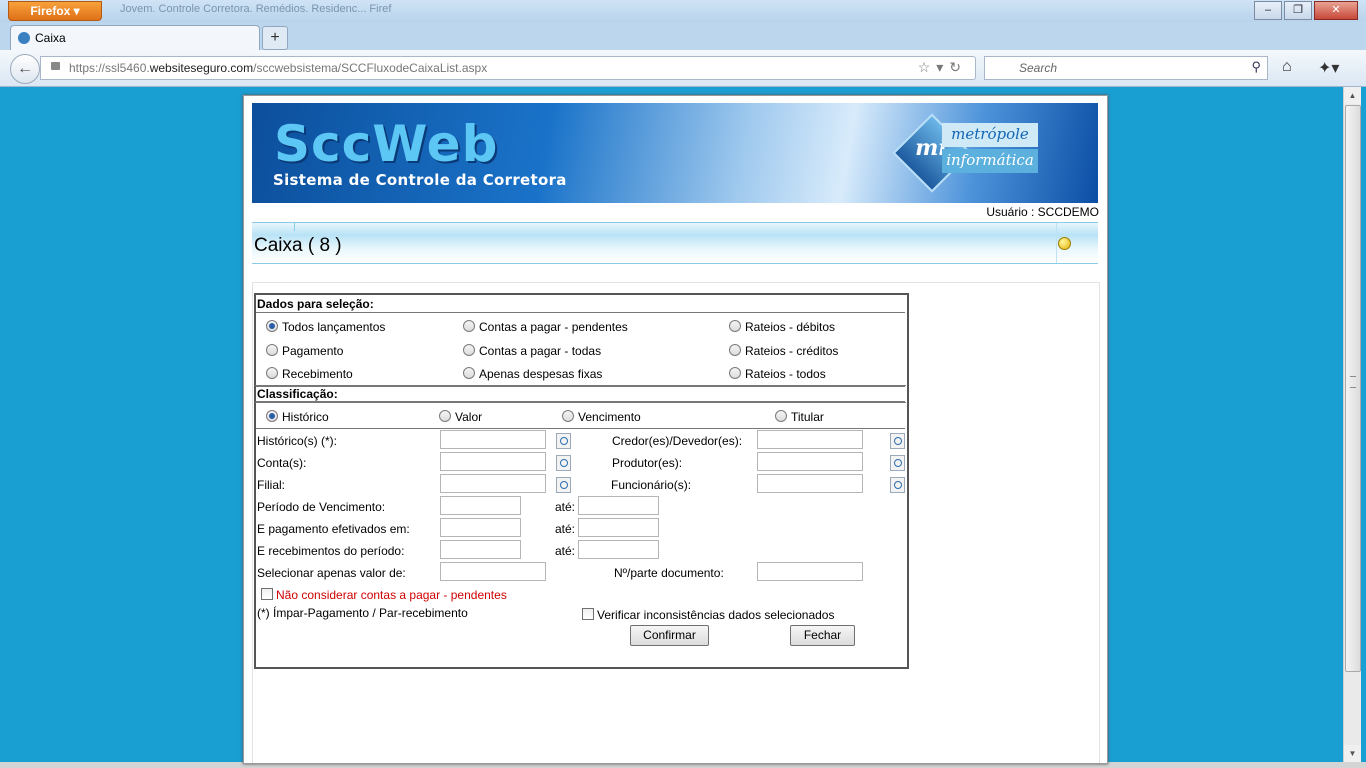  I want to click on page-title: Caixa ( 8 ), so click(298, 245).